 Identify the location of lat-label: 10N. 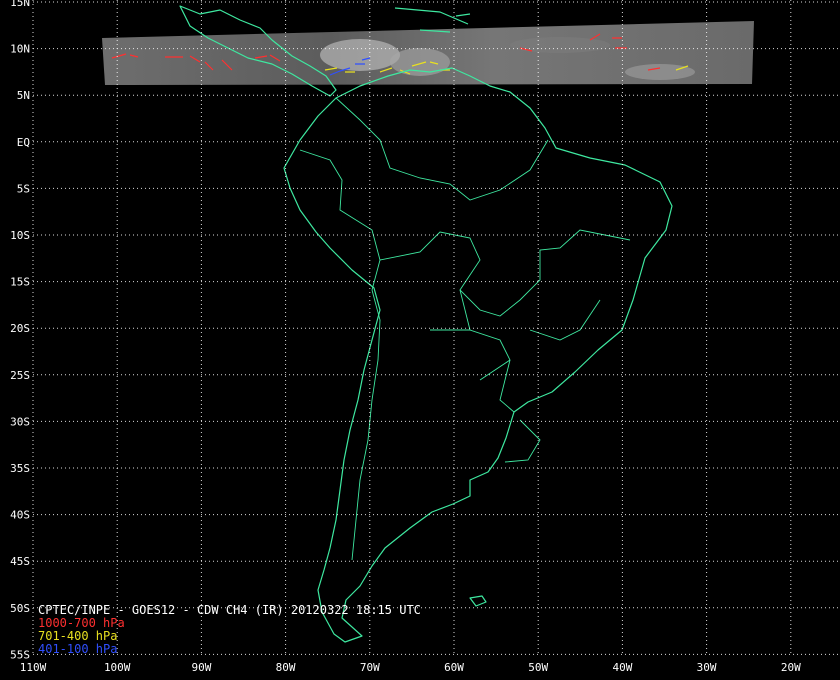
(20, 49).